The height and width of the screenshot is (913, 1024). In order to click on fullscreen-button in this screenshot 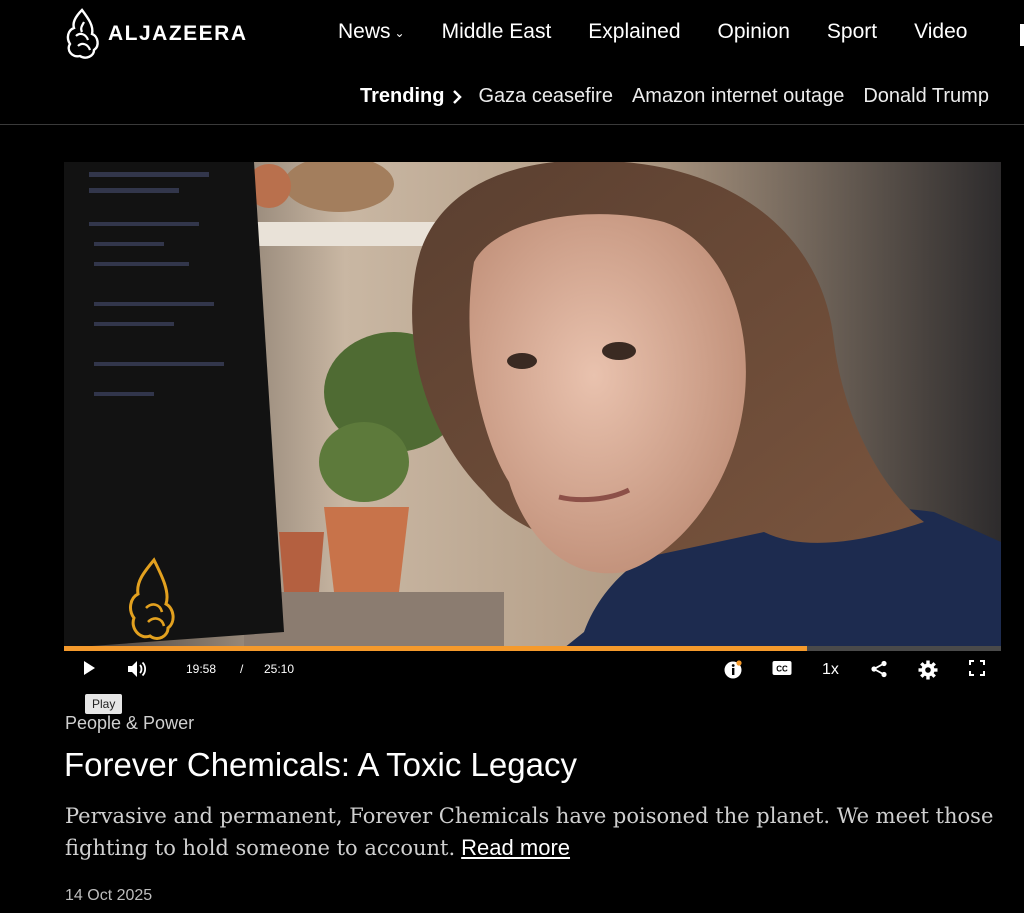, I will do `click(977, 668)`.